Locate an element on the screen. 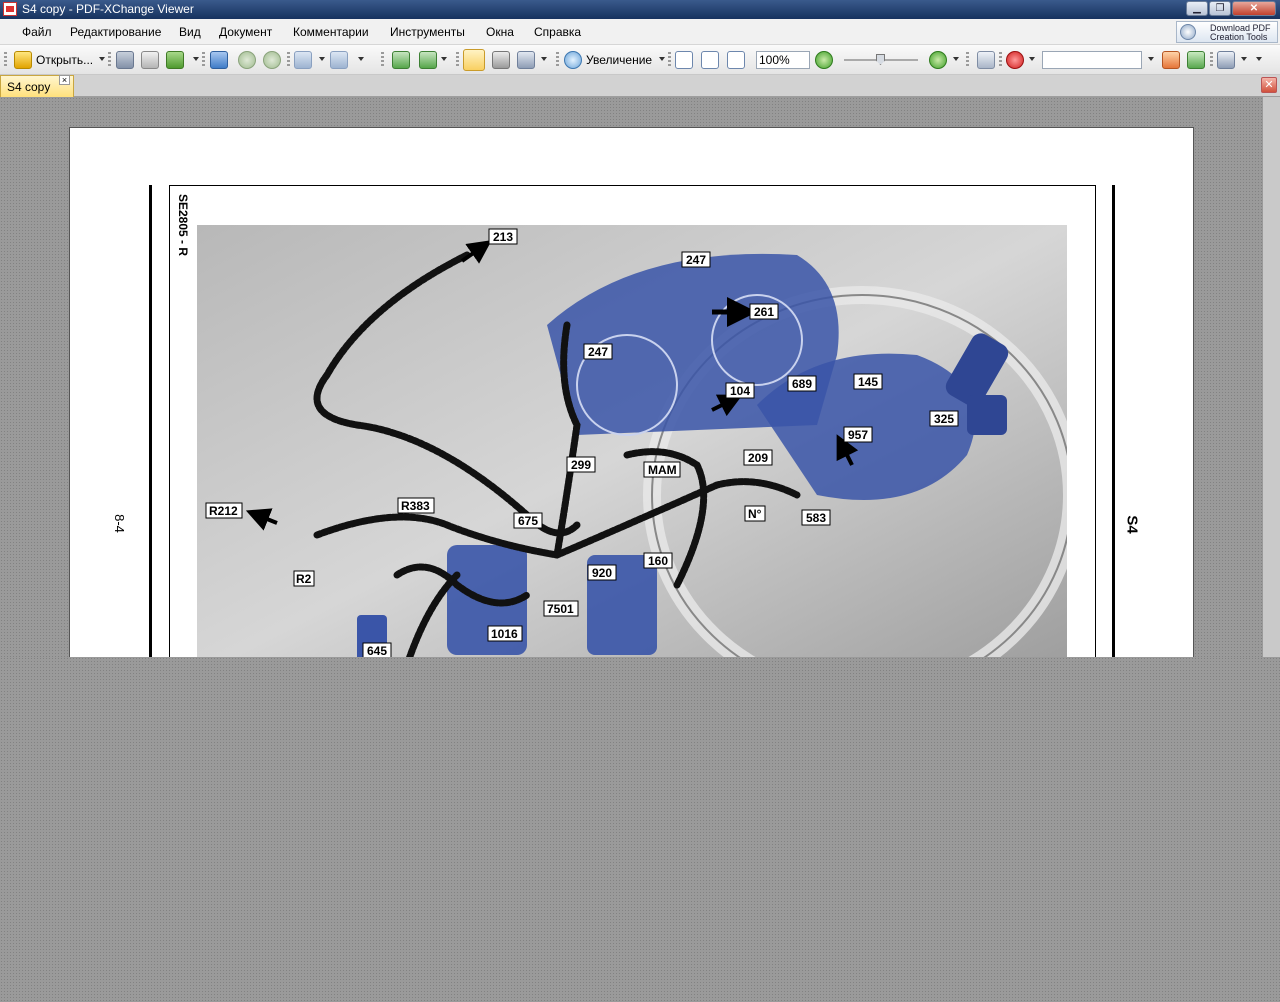  redo-icon is located at coordinates (339, 60).